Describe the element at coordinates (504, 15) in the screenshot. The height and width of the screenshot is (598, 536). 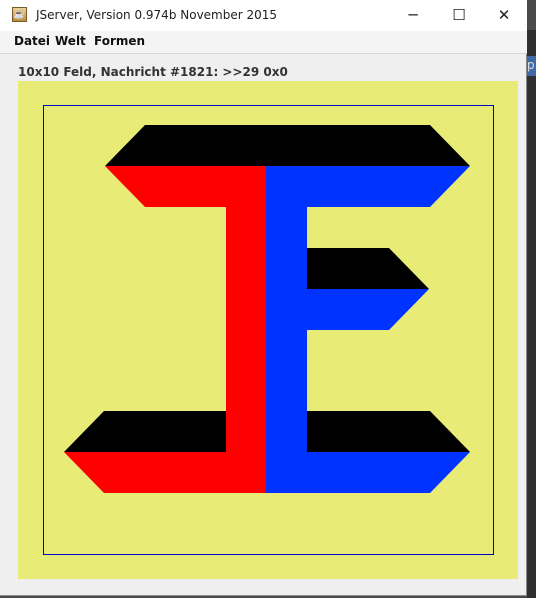
I see `close-button: ✕` at that location.